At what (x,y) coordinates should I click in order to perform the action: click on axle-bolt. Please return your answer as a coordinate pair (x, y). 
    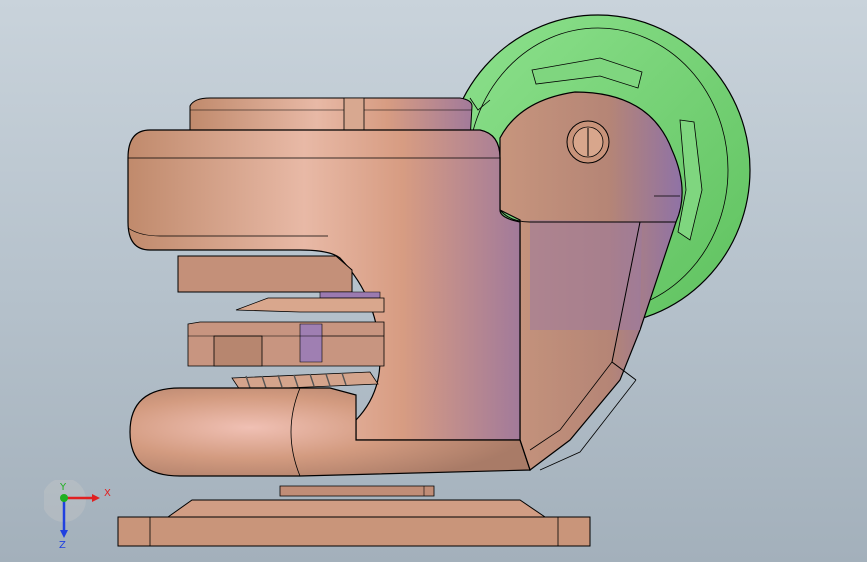
    Looking at the image, I should click on (588, 142).